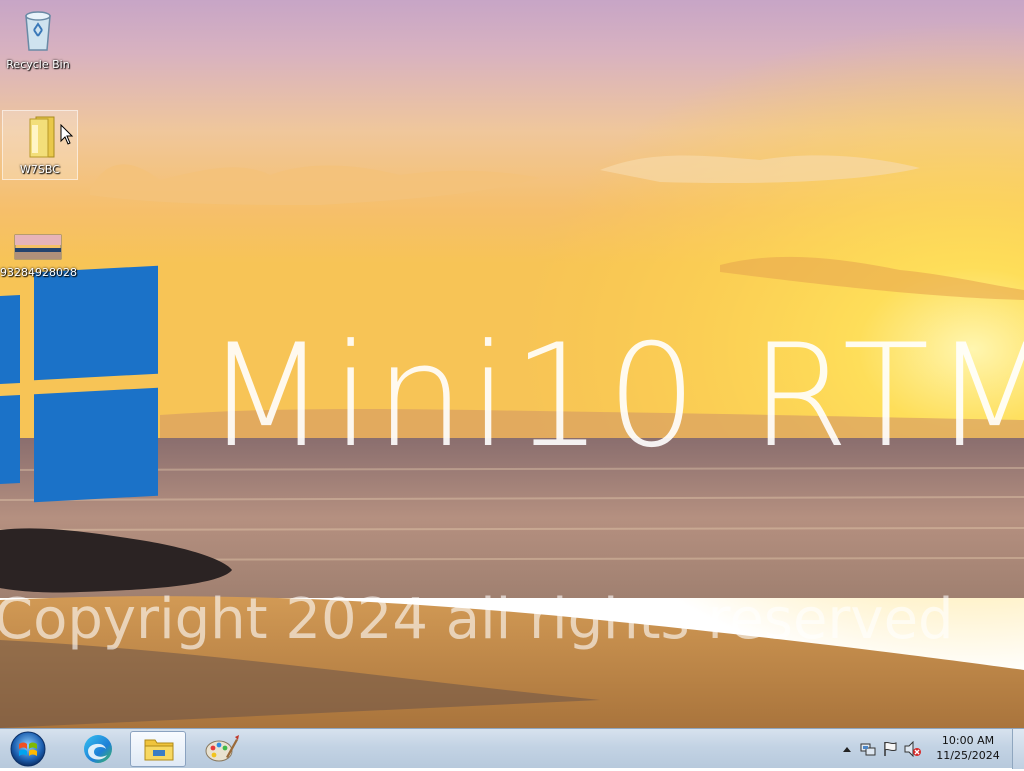 This screenshot has width=1024, height=771. What do you see at coordinates (512, 748) in the screenshot?
I see `taskbar: 10:00 AM 11/25/2024` at bounding box center [512, 748].